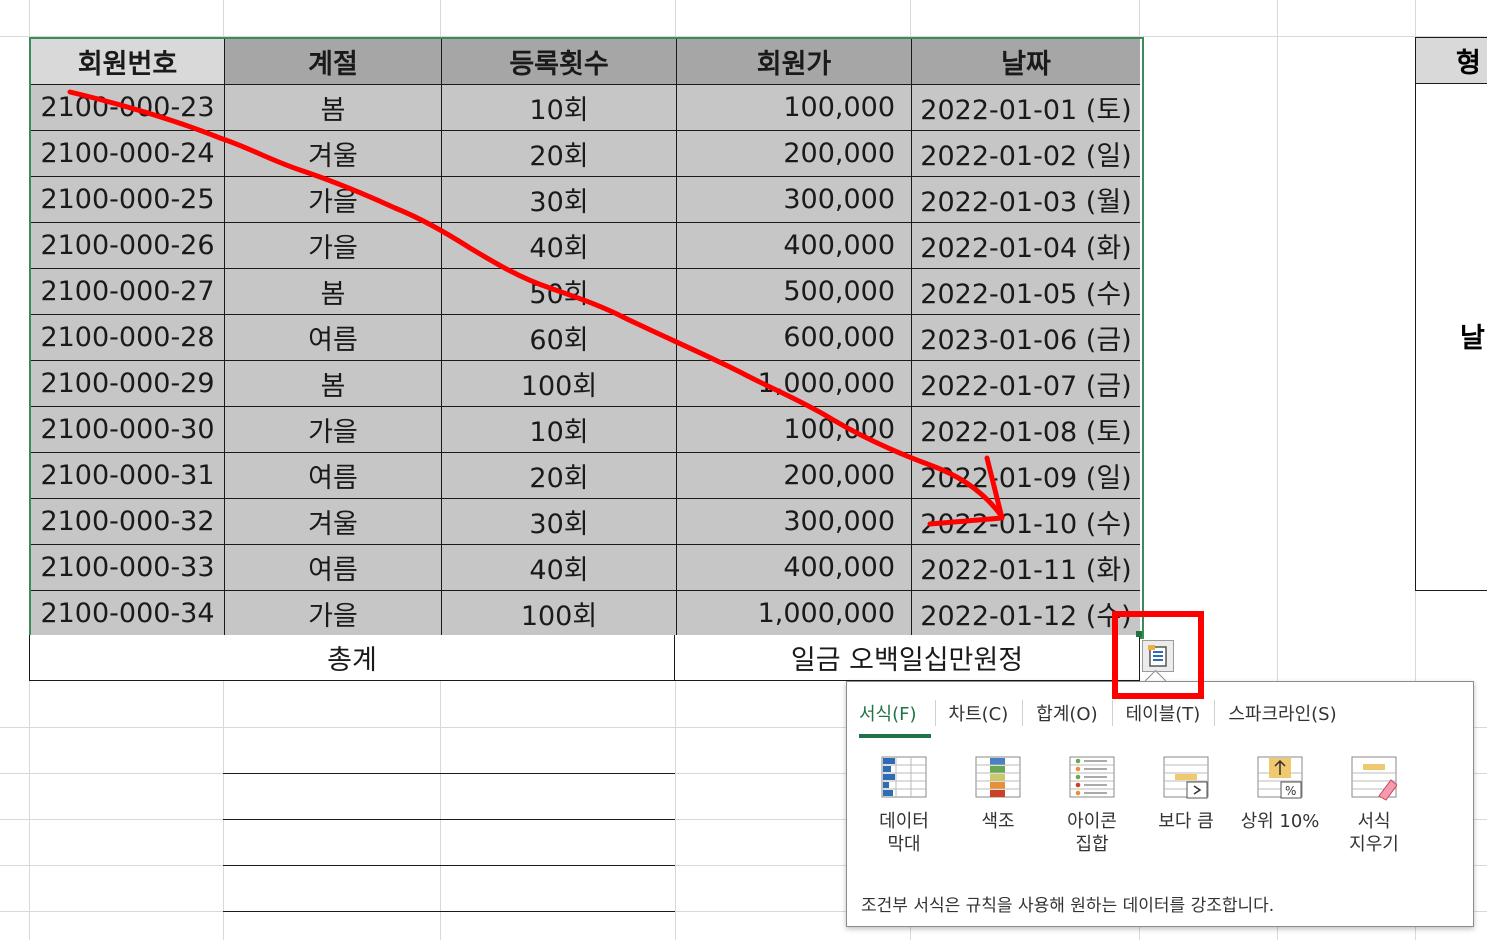 The width and height of the screenshot is (1487, 940). I want to click on cell-date: 2022-01-02 (일), so click(1026, 154).